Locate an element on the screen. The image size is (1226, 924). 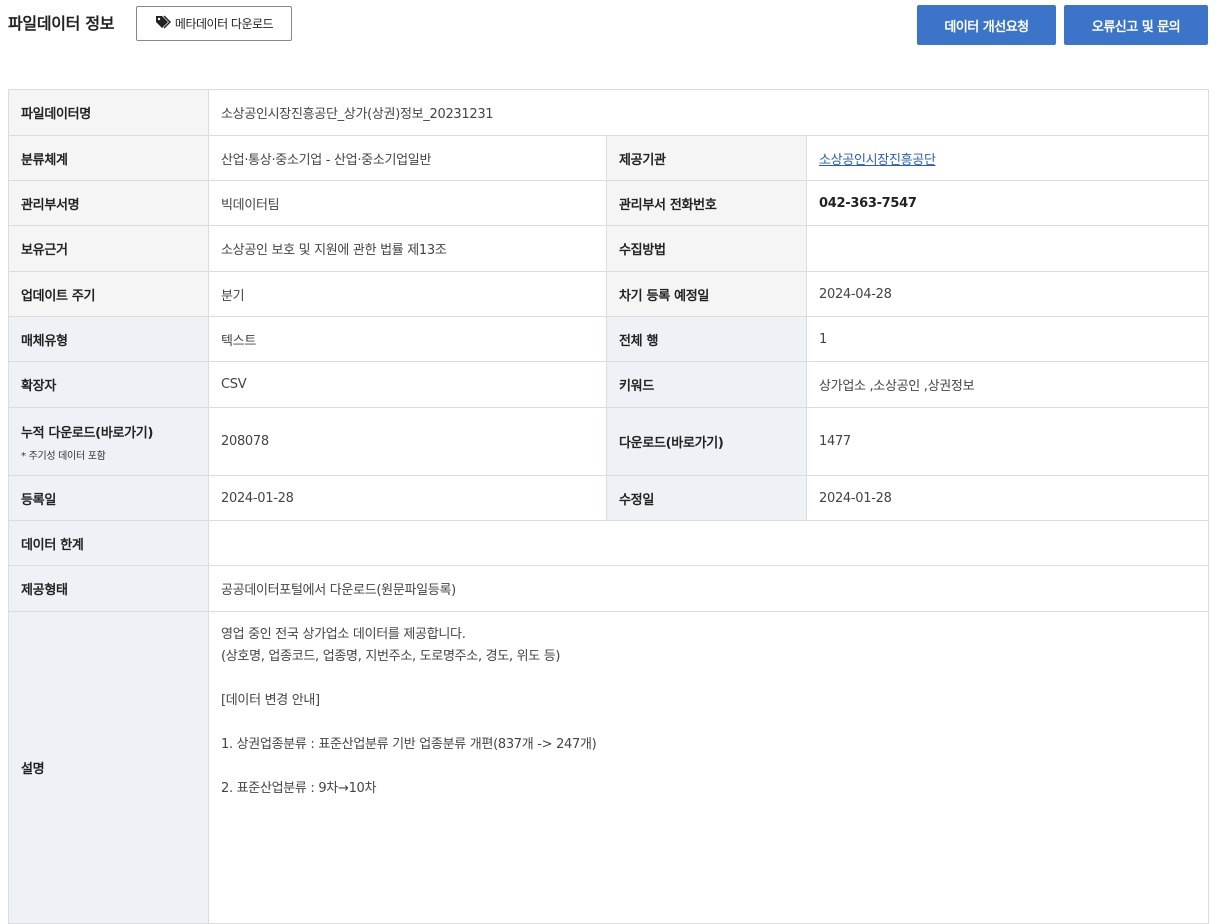
basis-value: 소상공인 보호 및 지원에 관한 법률 제13조 is located at coordinates (407, 248).